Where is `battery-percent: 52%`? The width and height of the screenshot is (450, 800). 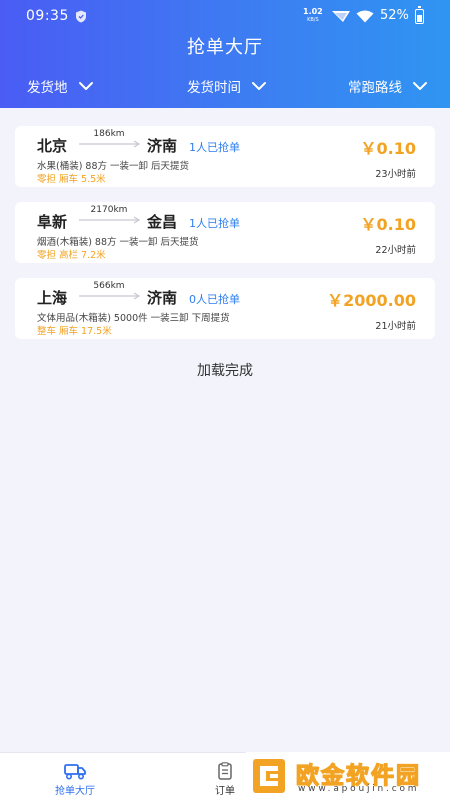
battery-percent: 52% is located at coordinates (394, 15).